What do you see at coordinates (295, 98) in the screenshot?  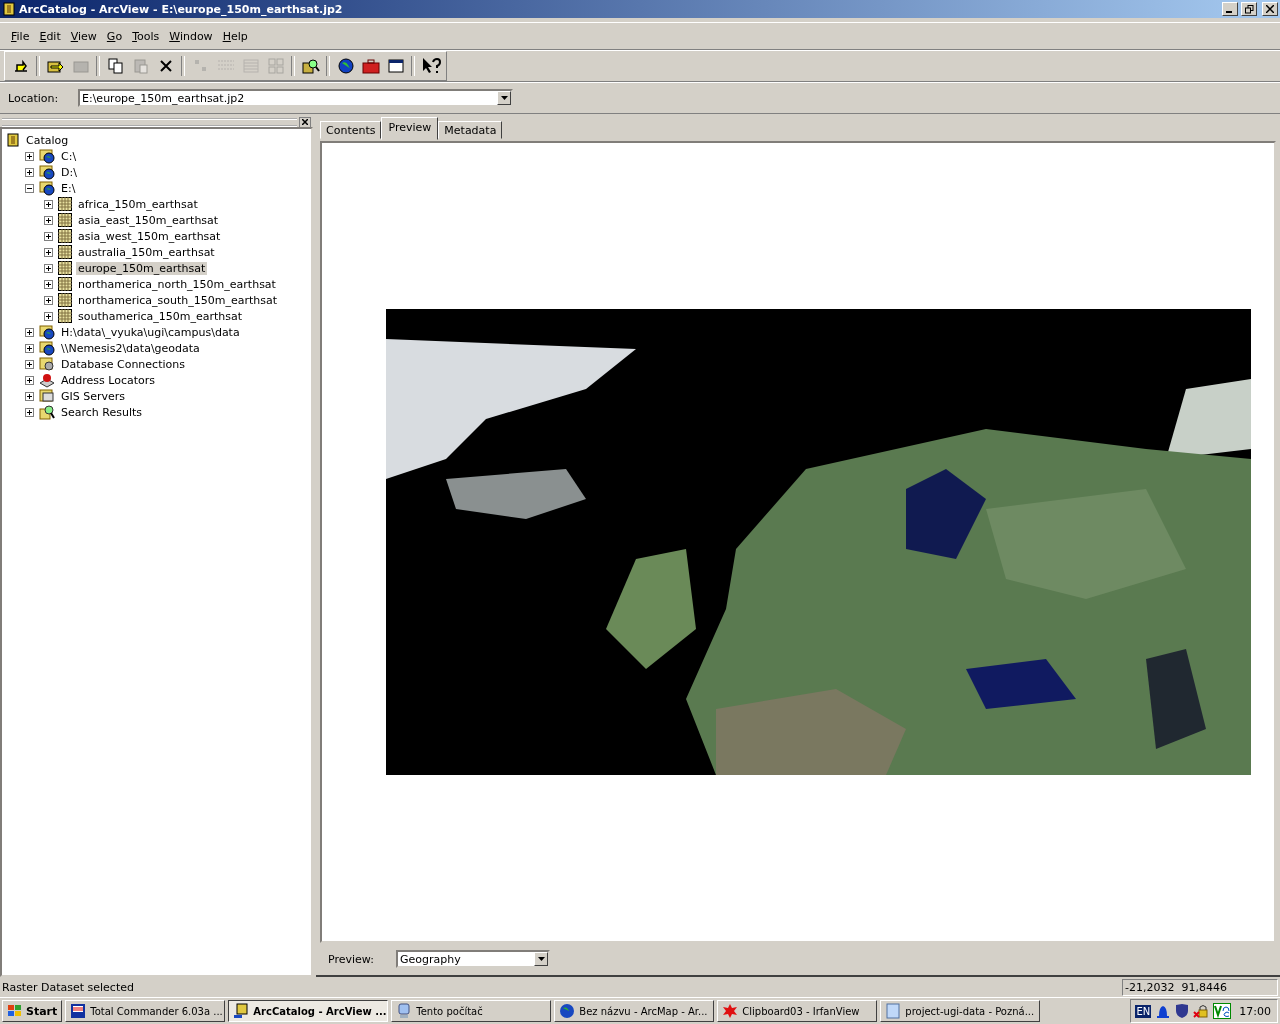 I see `location-field: E:\europe_150m_earthsat.jp2` at bounding box center [295, 98].